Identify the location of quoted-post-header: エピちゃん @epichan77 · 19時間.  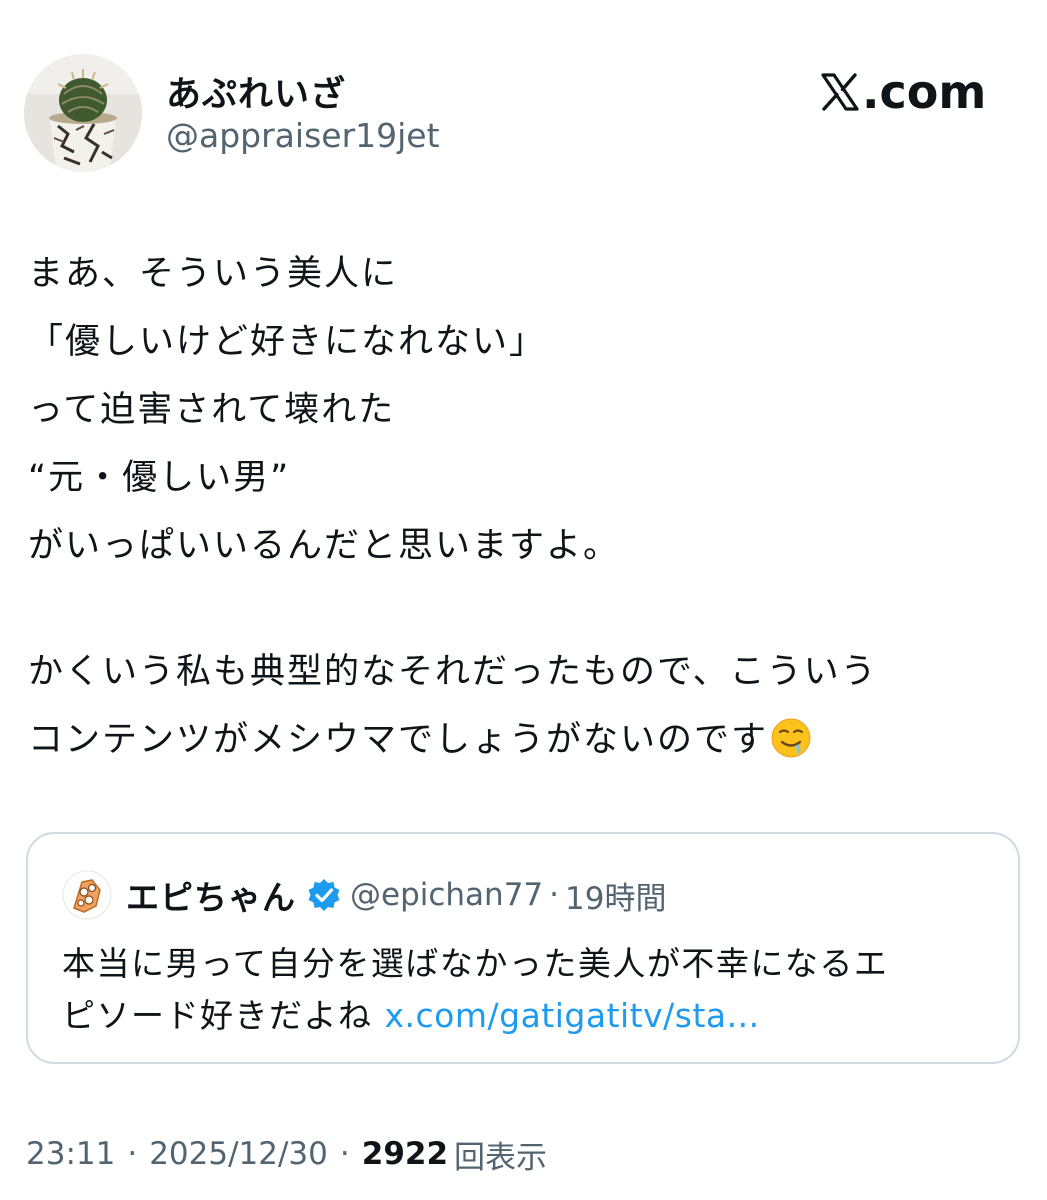
(396, 895).